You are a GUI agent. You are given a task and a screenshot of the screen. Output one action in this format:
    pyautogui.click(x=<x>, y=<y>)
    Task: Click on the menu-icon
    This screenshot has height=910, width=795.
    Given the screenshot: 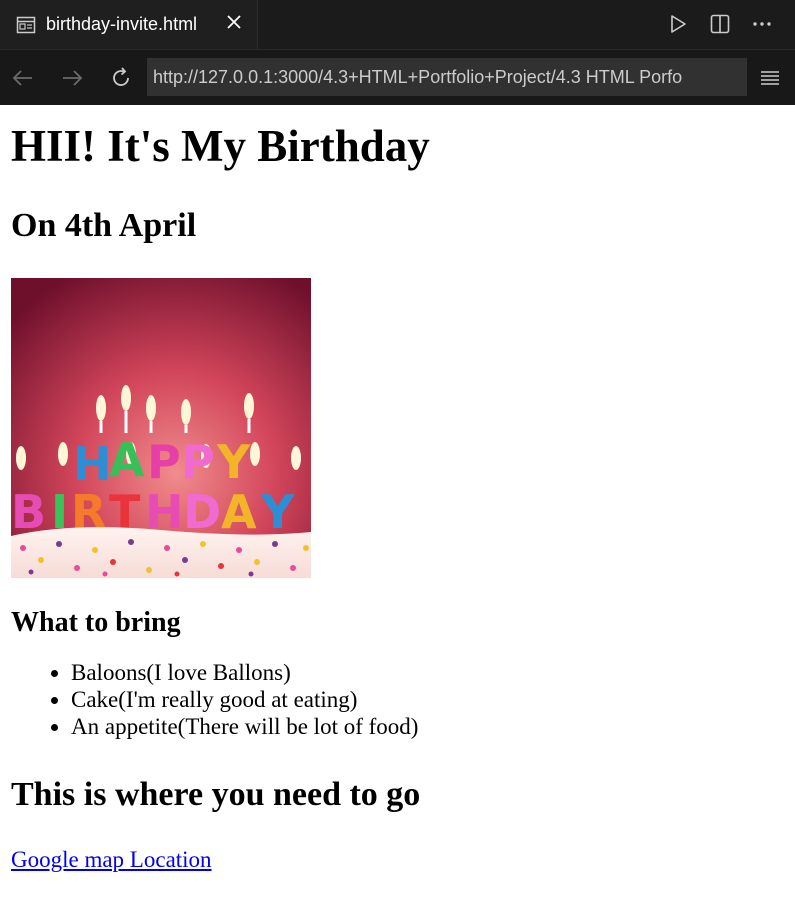 What is the action you would take?
    pyautogui.click(x=770, y=78)
    